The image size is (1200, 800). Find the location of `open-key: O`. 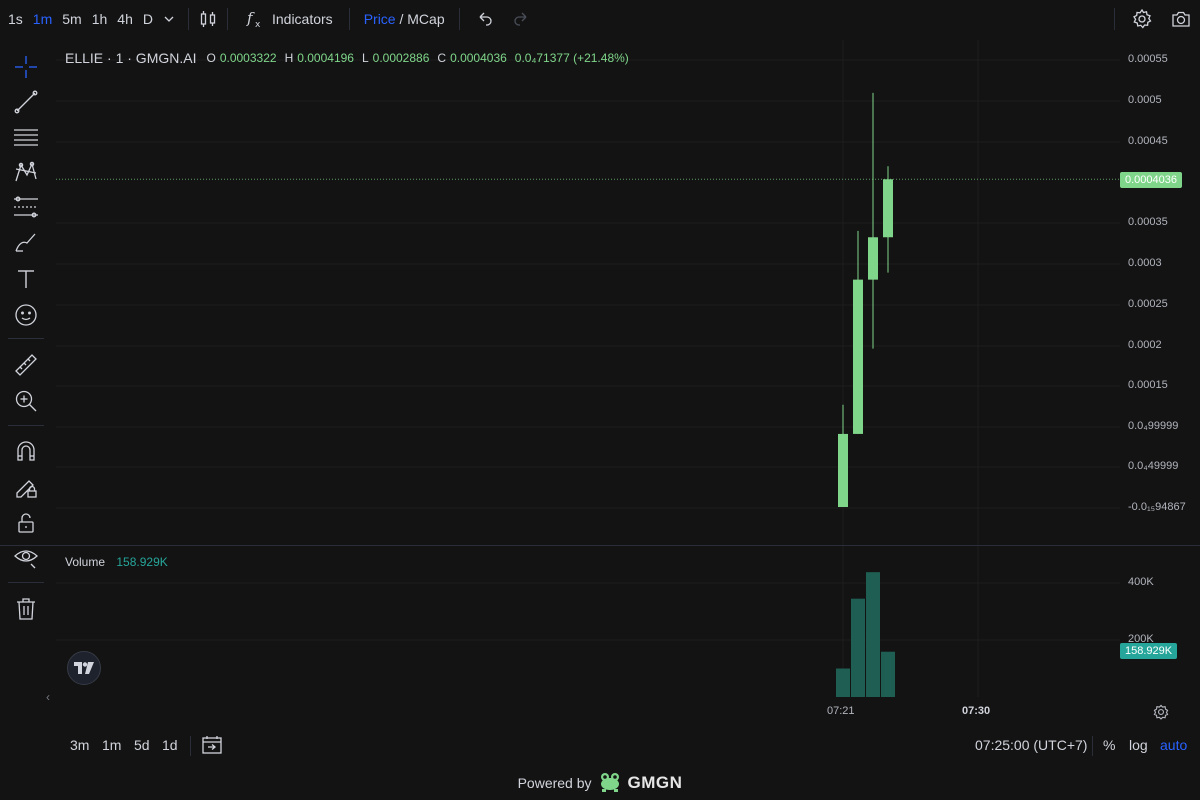

open-key: O is located at coordinates (211, 58).